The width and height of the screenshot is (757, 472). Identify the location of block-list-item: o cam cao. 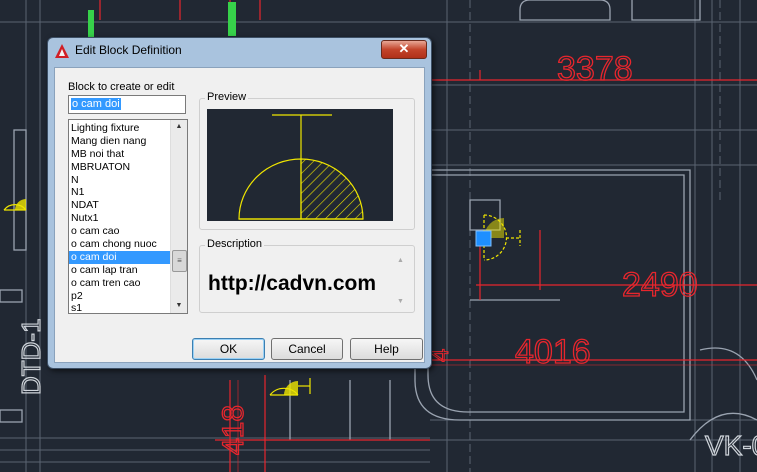
(120, 231).